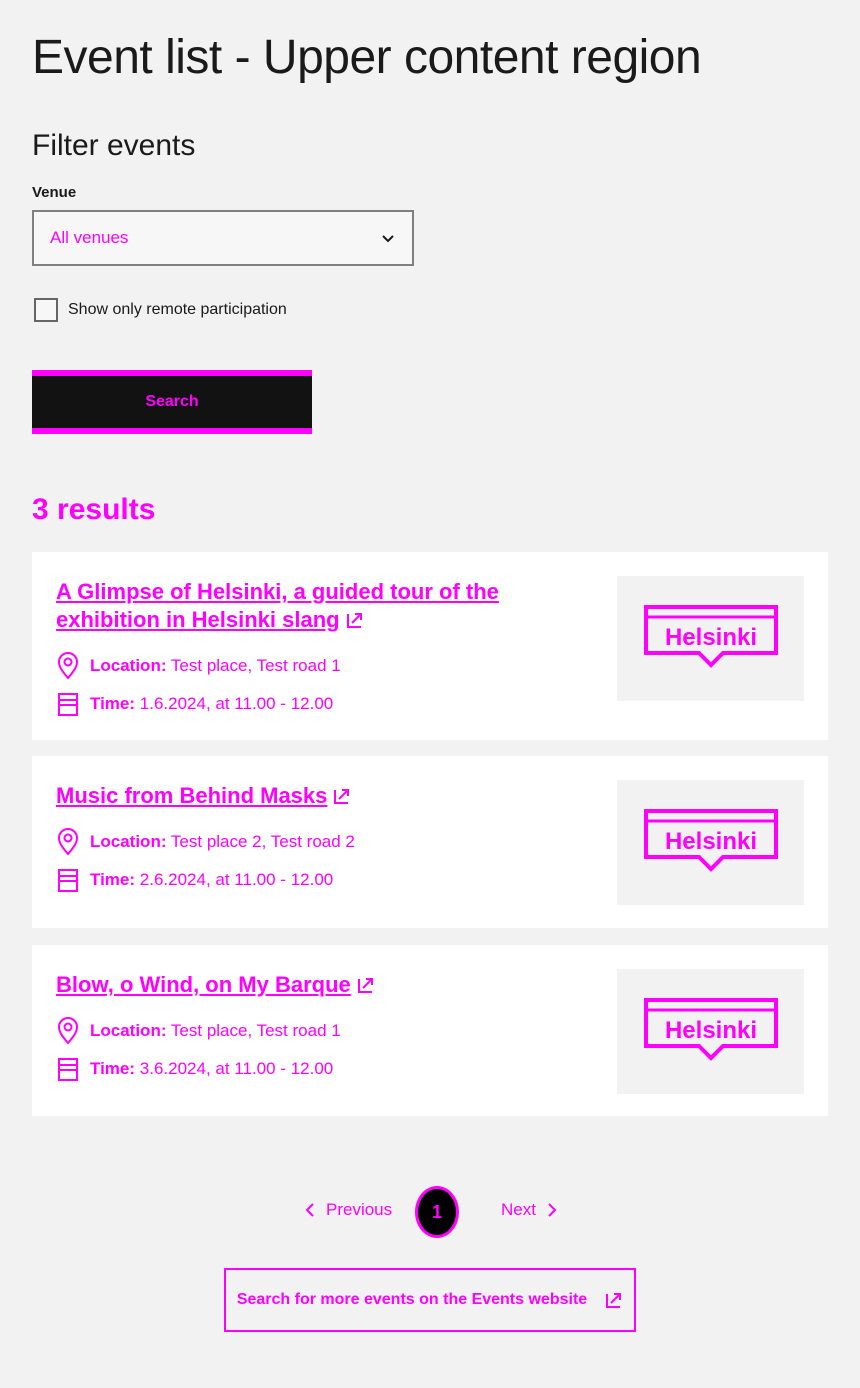  What do you see at coordinates (194, 1069) in the screenshot?
I see `event-time: Time: 3.6.2024, at 11.00 - 12.00` at bounding box center [194, 1069].